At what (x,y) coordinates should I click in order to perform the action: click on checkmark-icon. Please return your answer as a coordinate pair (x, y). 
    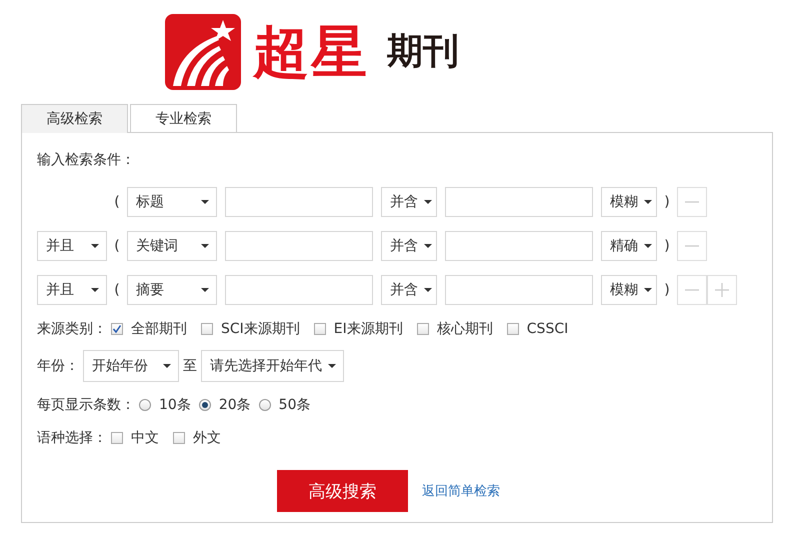
    Looking at the image, I should click on (117, 329).